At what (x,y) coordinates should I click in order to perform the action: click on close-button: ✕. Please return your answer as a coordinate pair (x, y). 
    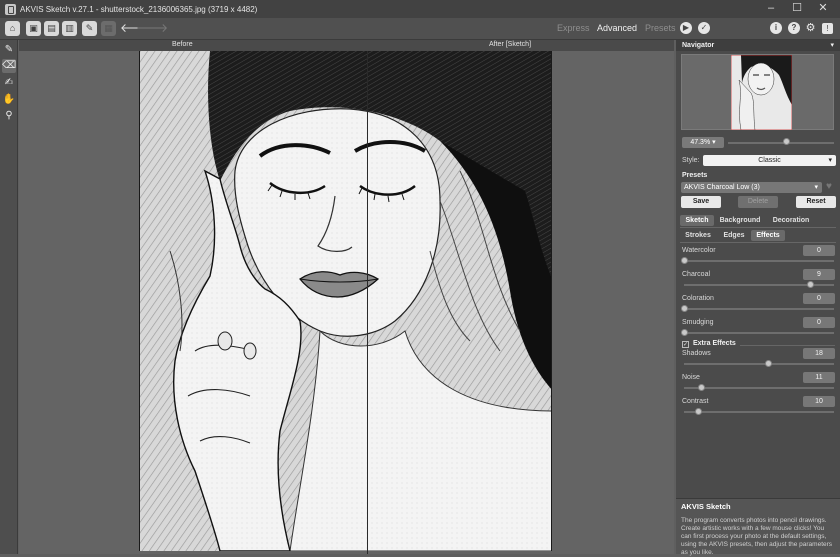
    Looking at the image, I should click on (823, 9).